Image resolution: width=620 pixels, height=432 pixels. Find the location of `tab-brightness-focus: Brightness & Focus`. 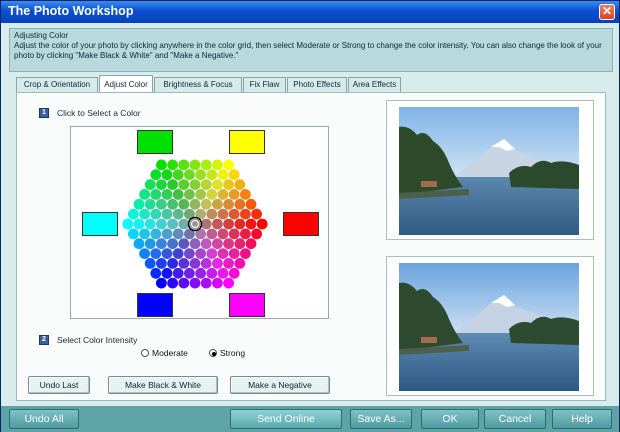

tab-brightness-focus: Brightness & Focus is located at coordinates (198, 85).